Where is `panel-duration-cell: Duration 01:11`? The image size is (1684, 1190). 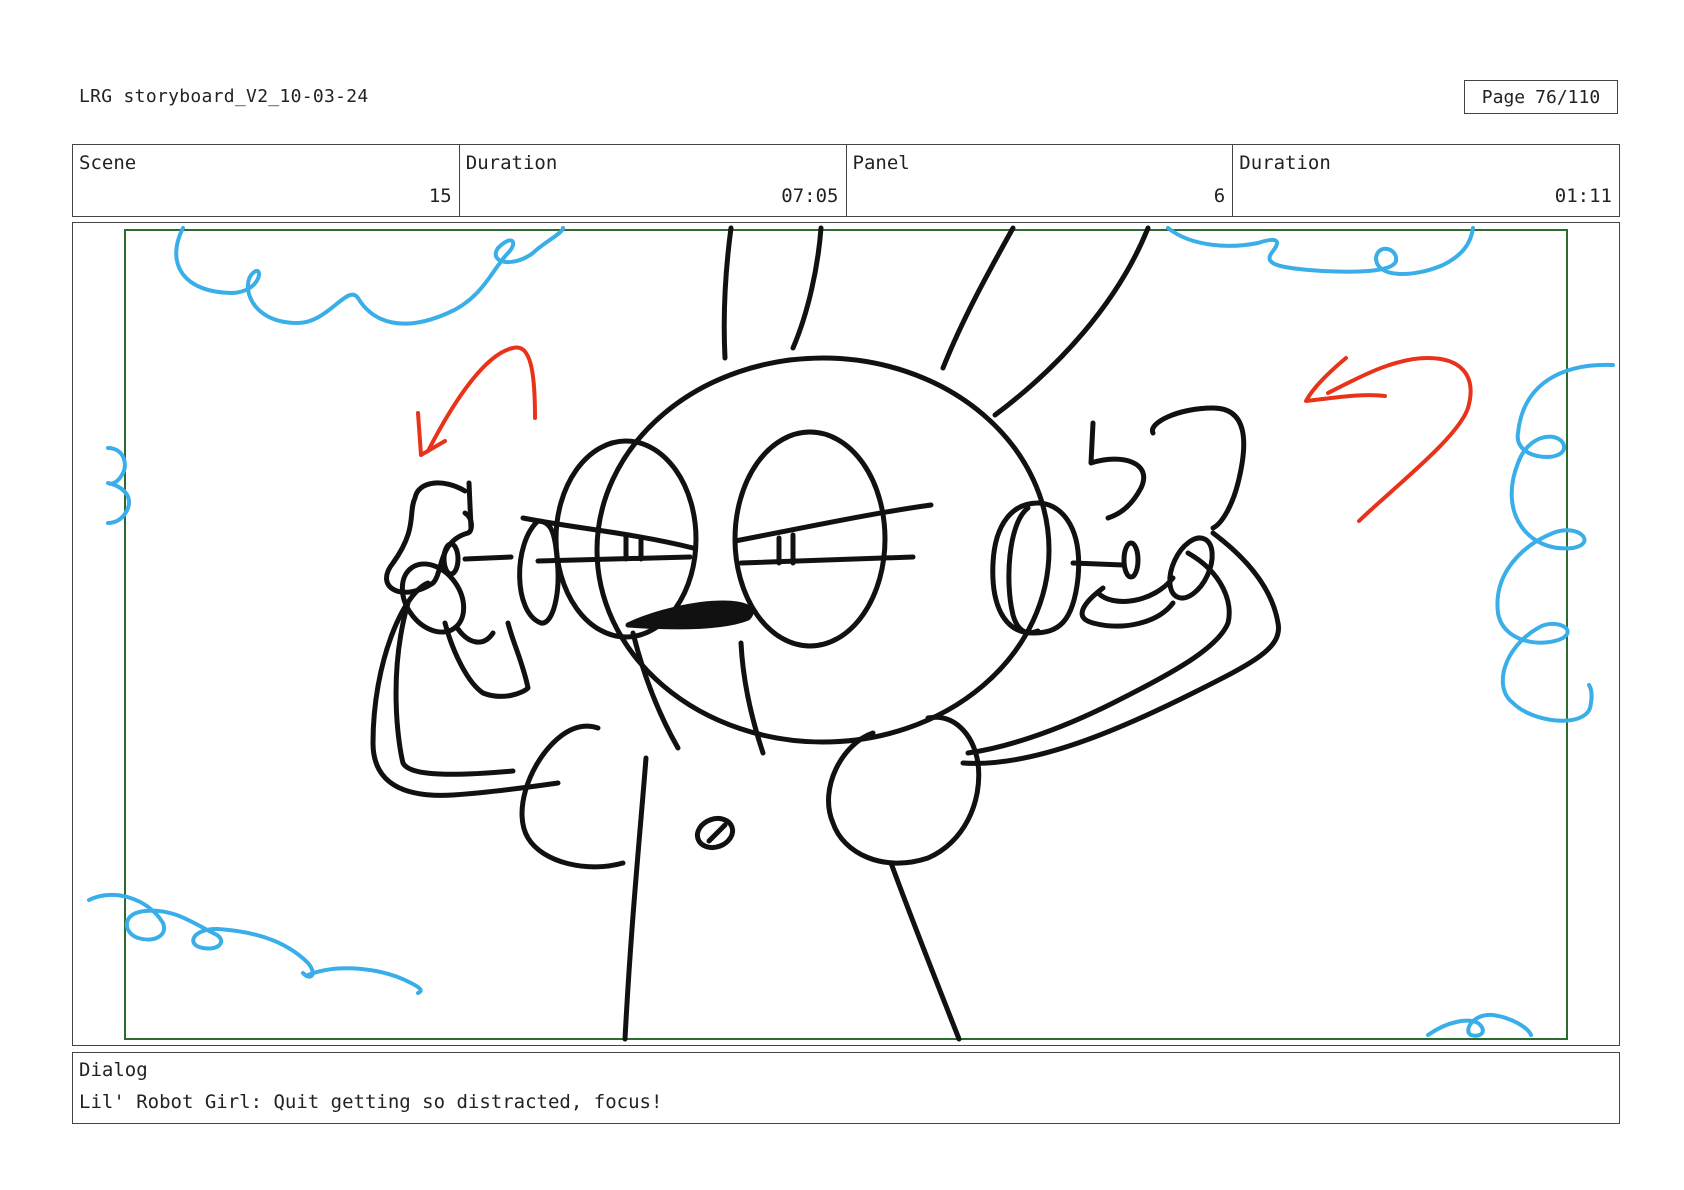 panel-duration-cell: Duration 01:11 is located at coordinates (1426, 180).